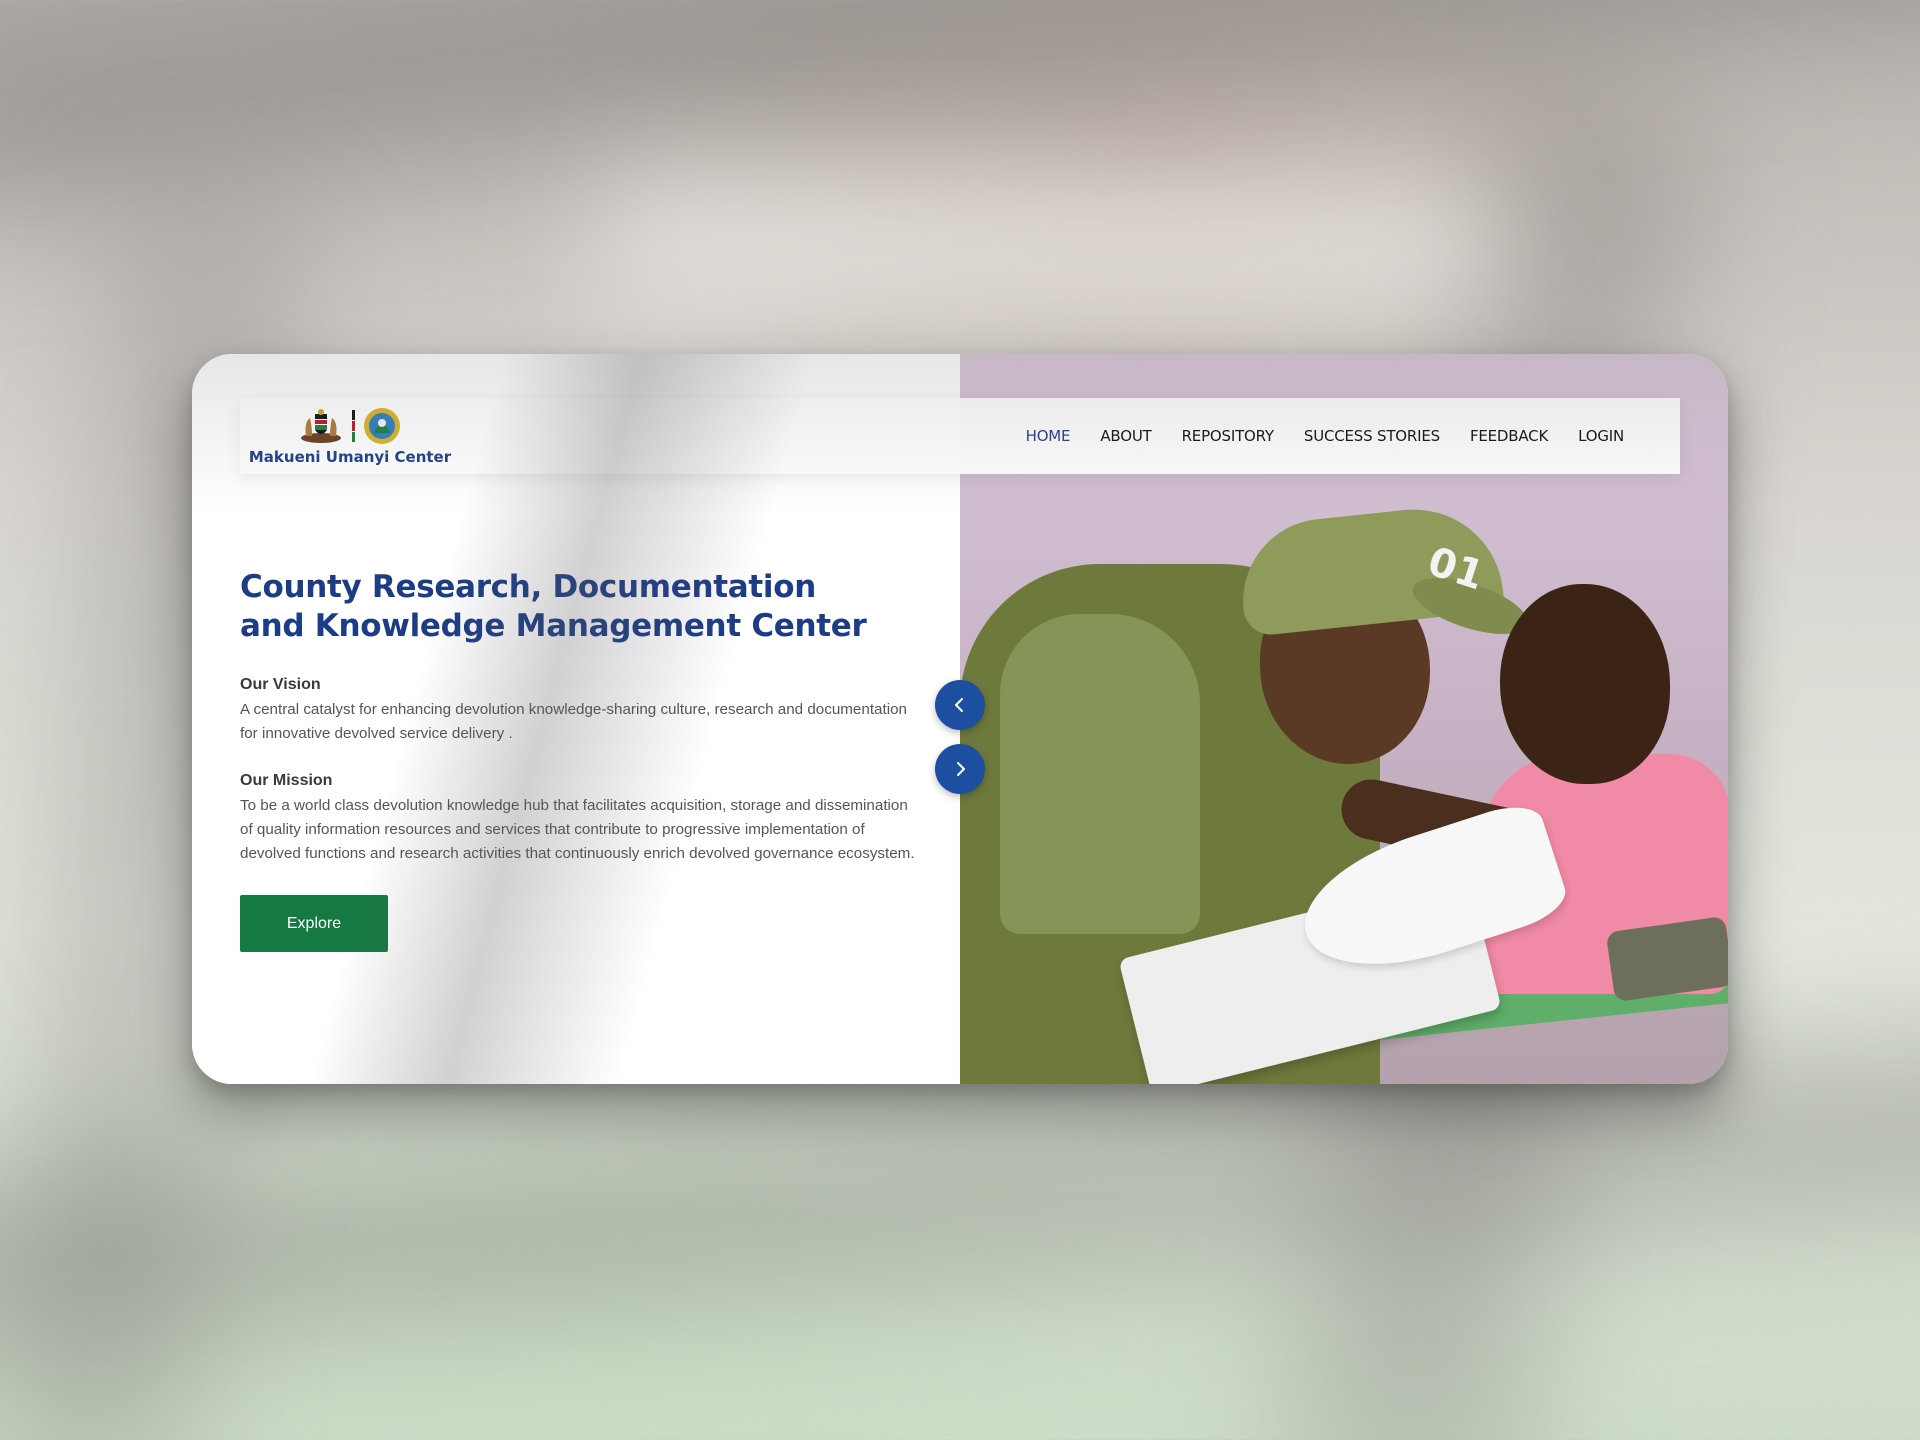 The height and width of the screenshot is (1440, 1920). I want to click on brand-logo: Makueni Umanyi Center, so click(350, 436).